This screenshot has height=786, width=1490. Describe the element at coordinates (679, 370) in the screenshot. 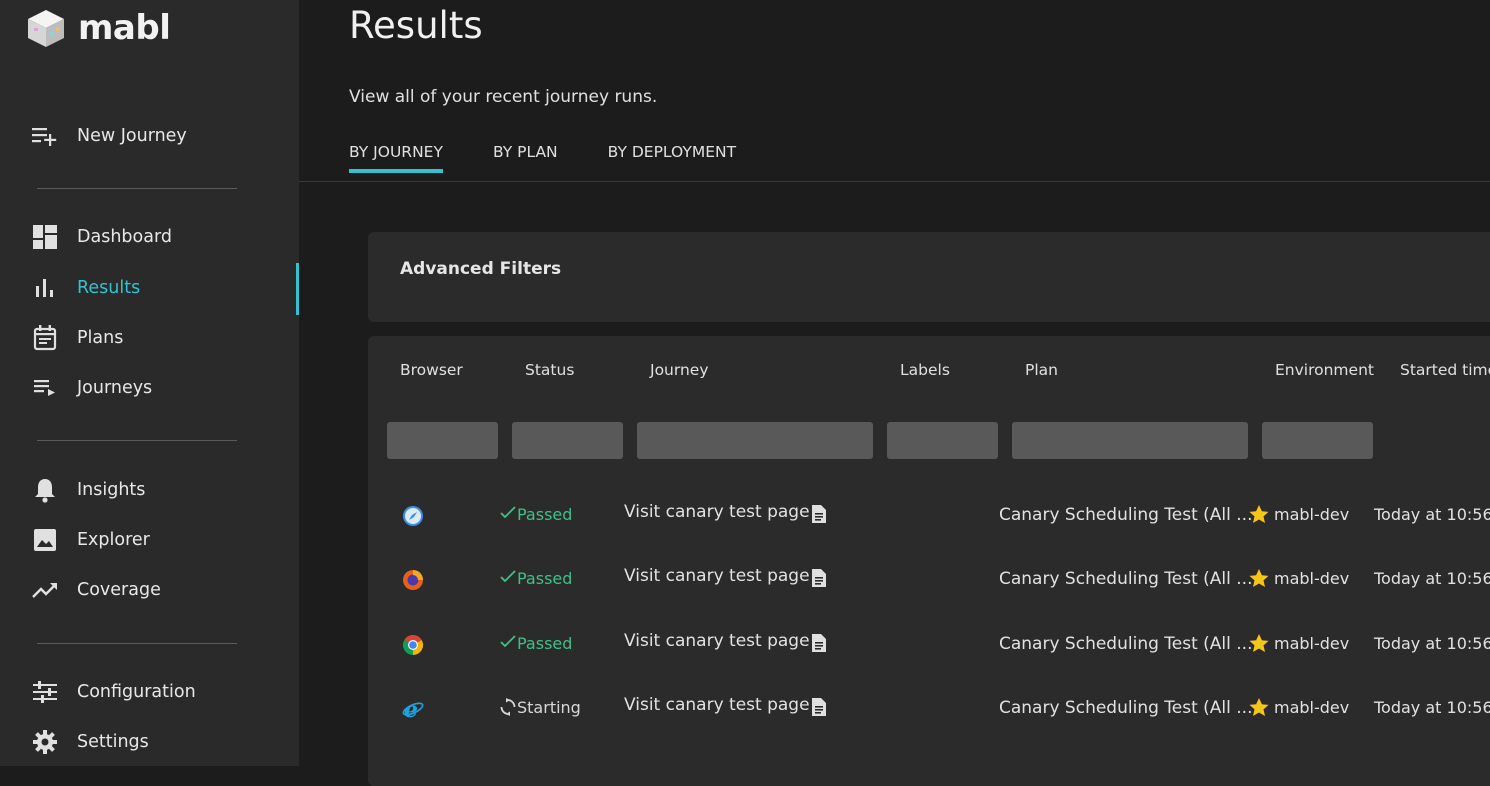

I see `column-header-journey: Journey` at that location.